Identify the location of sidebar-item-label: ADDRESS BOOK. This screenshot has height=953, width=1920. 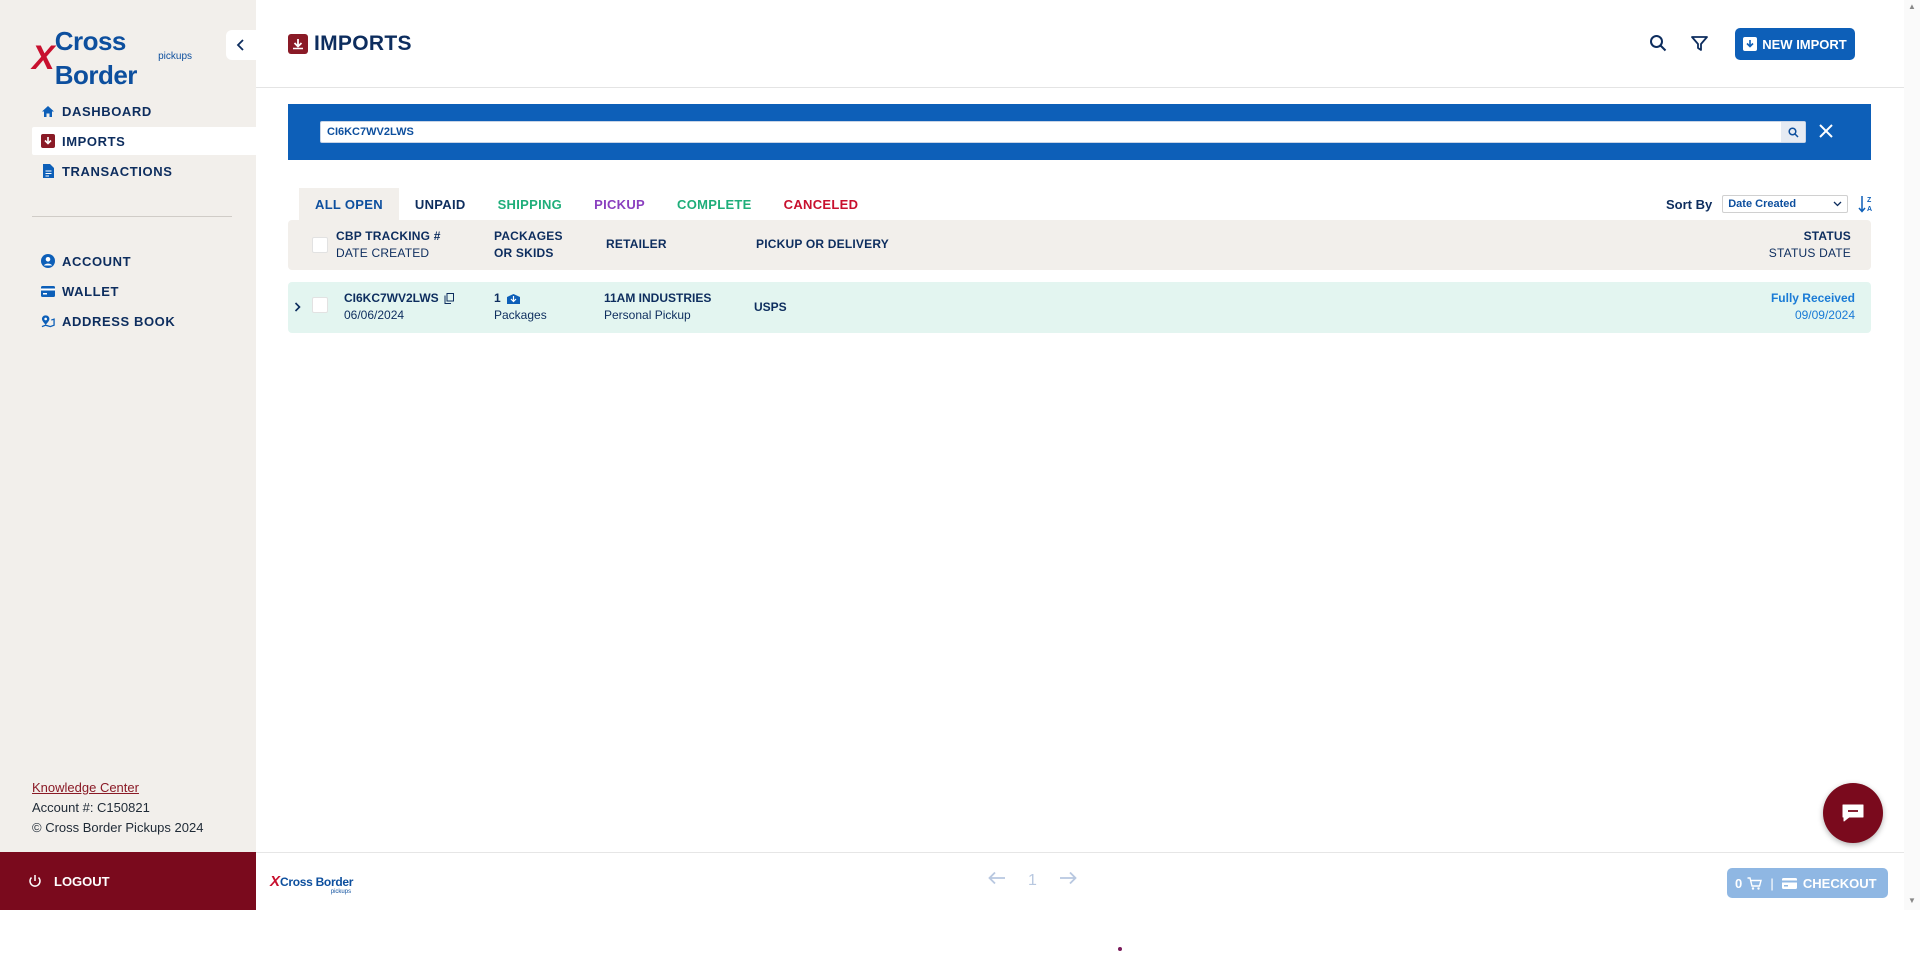
(119, 321).